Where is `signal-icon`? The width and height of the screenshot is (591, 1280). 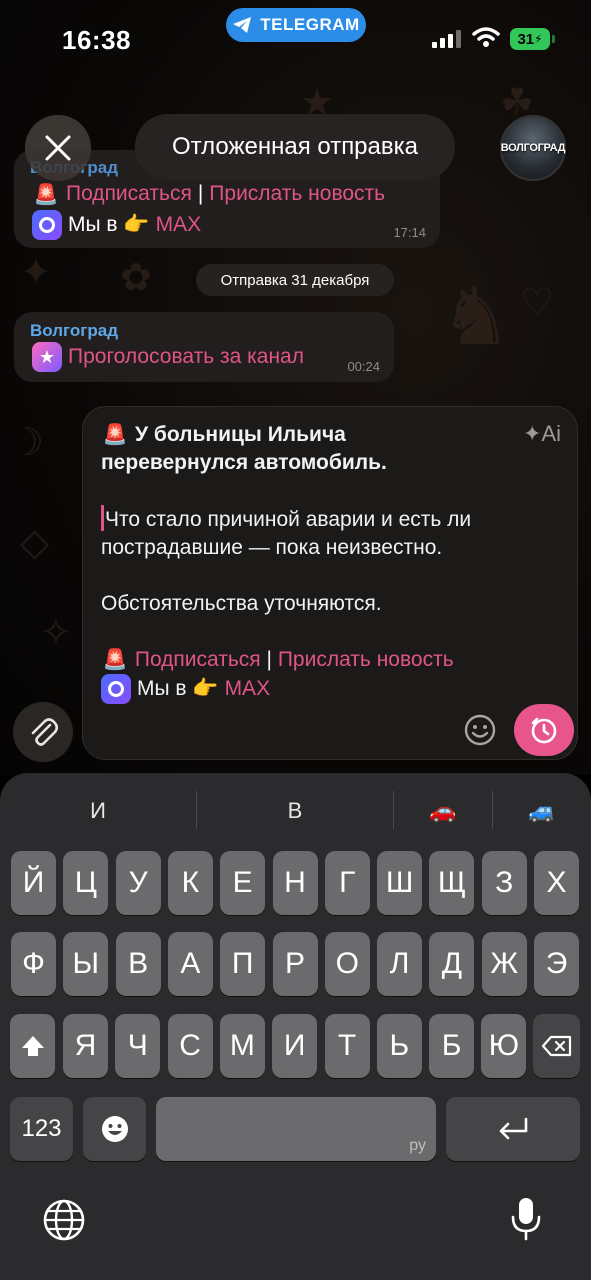
signal-icon is located at coordinates (446, 39).